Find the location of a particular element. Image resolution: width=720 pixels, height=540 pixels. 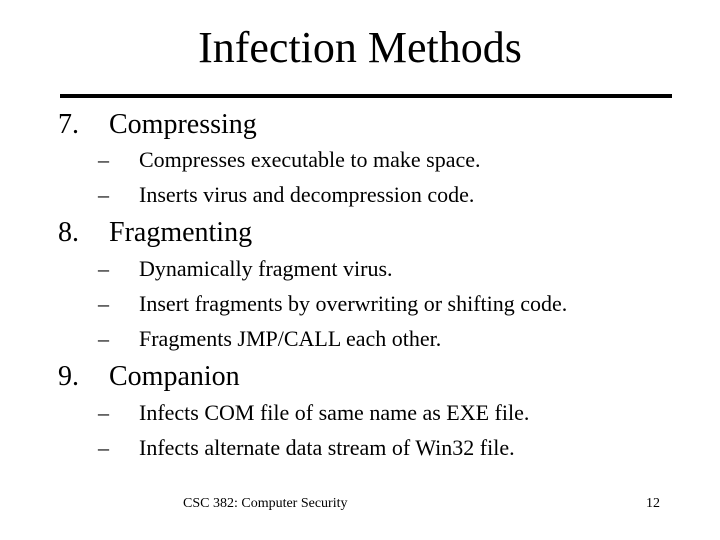

sub-item-text: Compresses executable to make space. is located at coordinates (310, 159).